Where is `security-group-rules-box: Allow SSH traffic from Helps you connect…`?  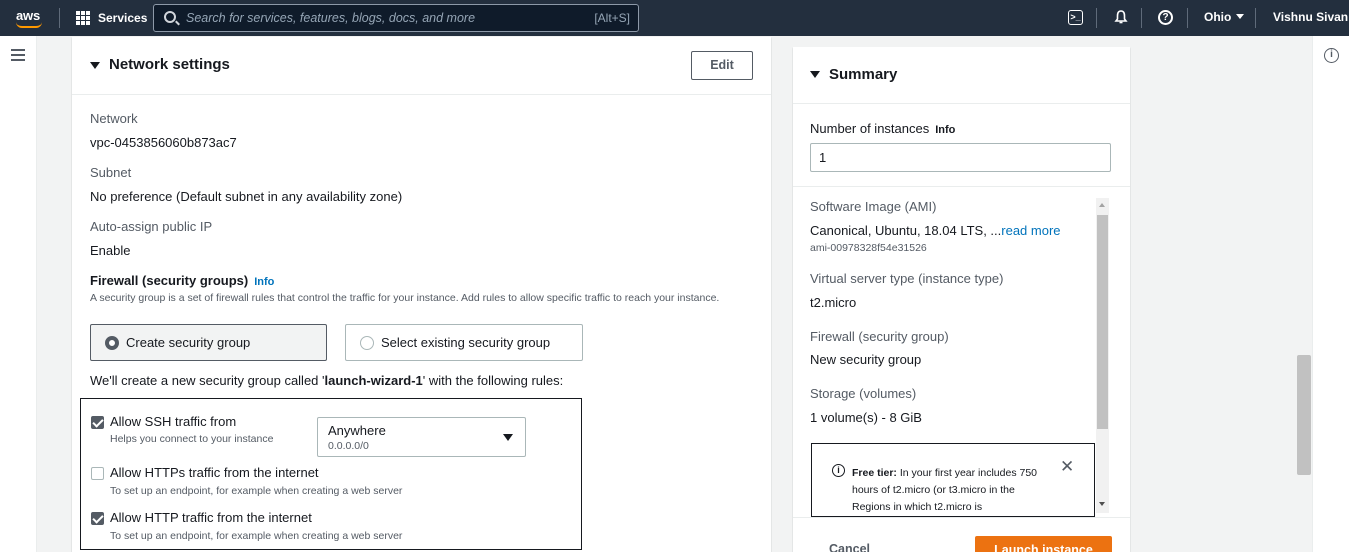
security-group-rules-box: Allow SSH traffic from Helps you connect… is located at coordinates (331, 474).